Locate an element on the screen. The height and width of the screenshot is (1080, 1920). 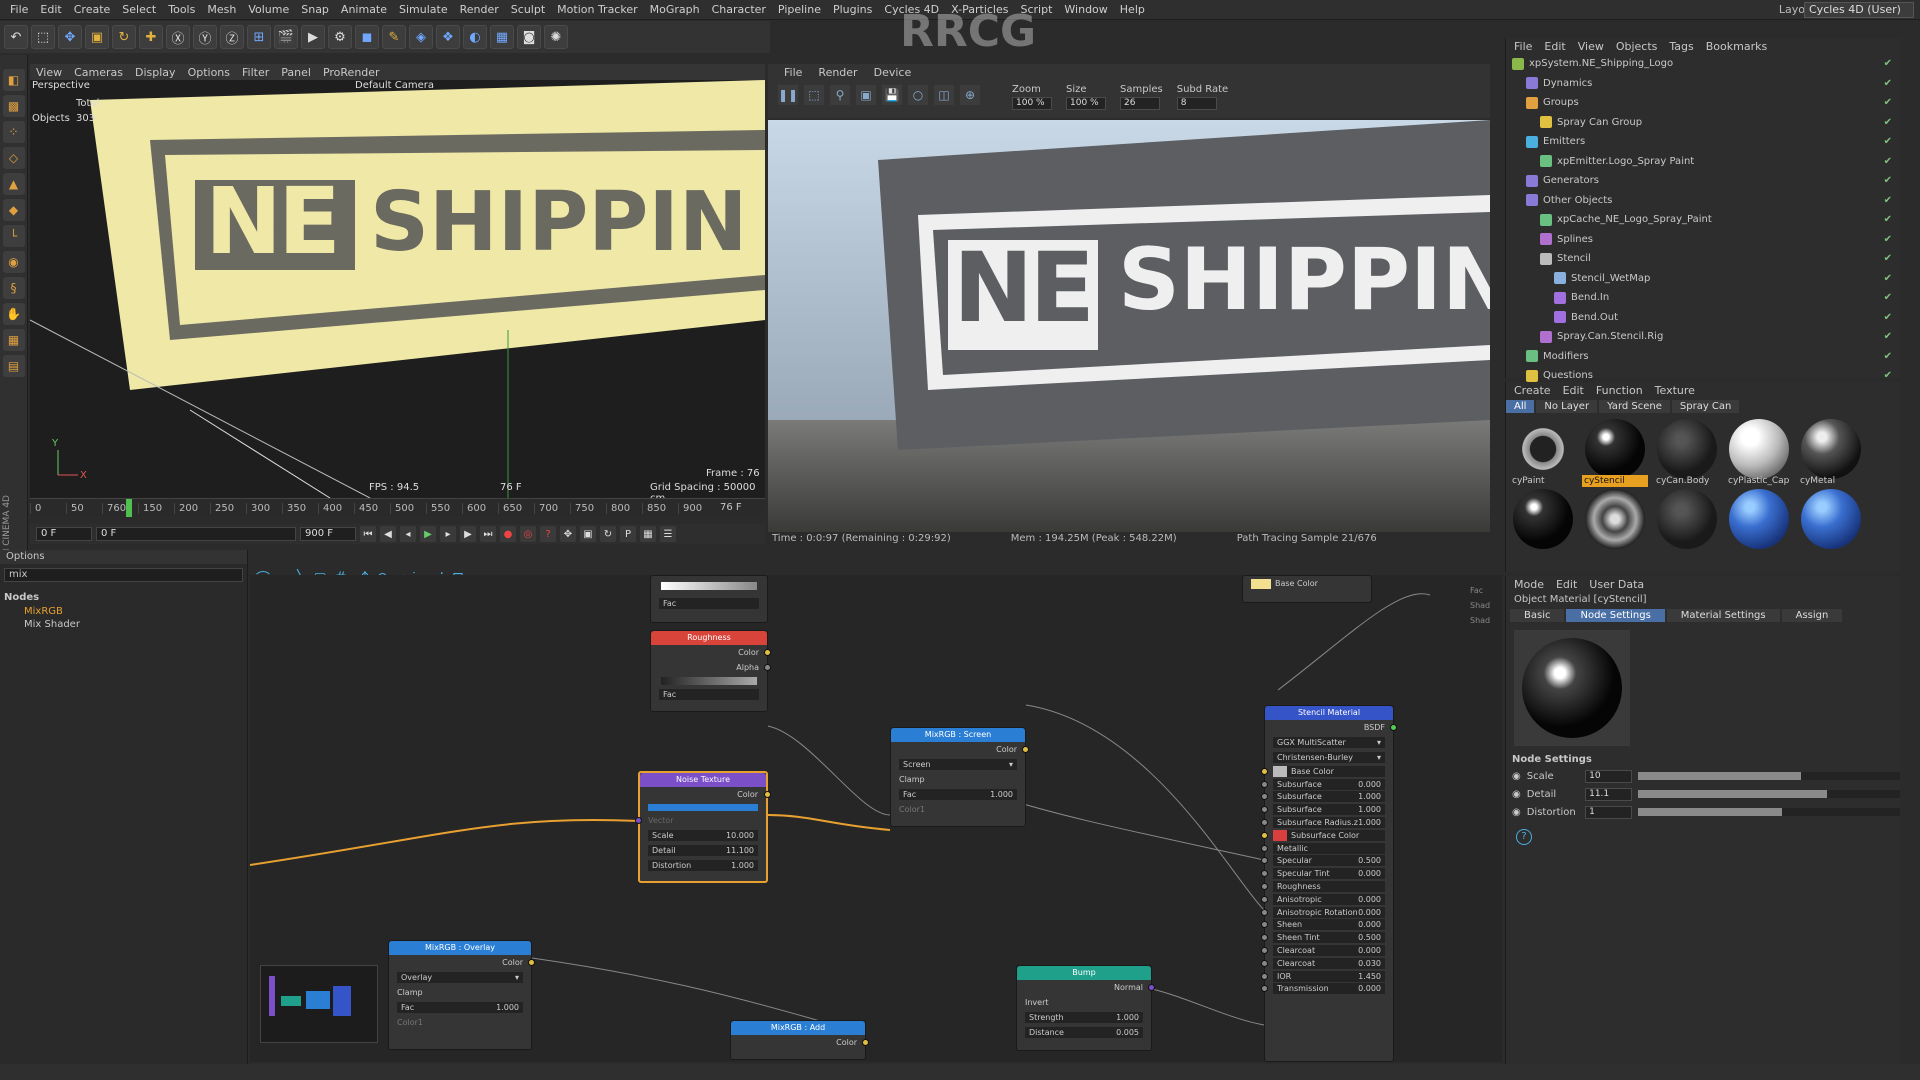
stencil-input-row: Metallic is located at coordinates (1327, 848).